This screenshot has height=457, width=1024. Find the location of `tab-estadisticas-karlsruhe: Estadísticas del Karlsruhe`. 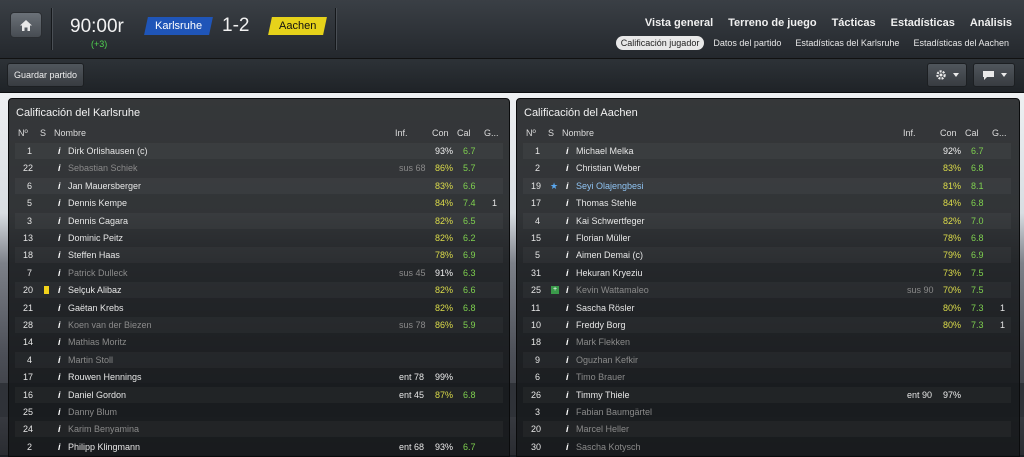

tab-estadisticas-karlsruhe: Estadísticas del Karlsruhe is located at coordinates (847, 43).